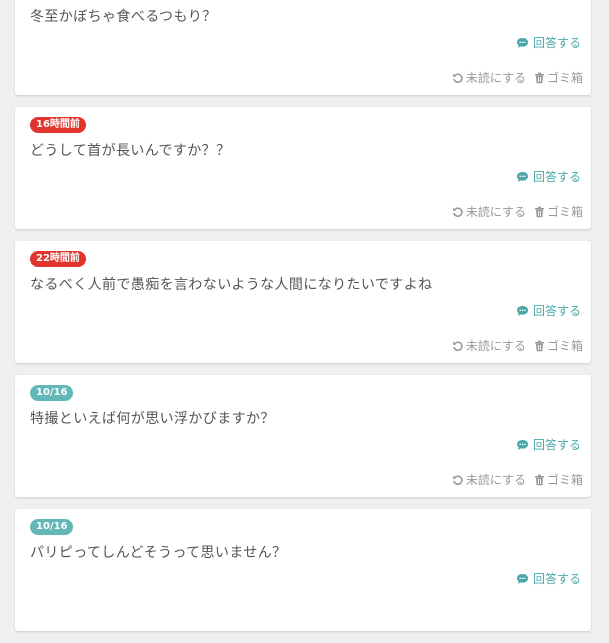  I want to click on question-text: 冬至かぼちゃ食べるつもり？, so click(123, 17).